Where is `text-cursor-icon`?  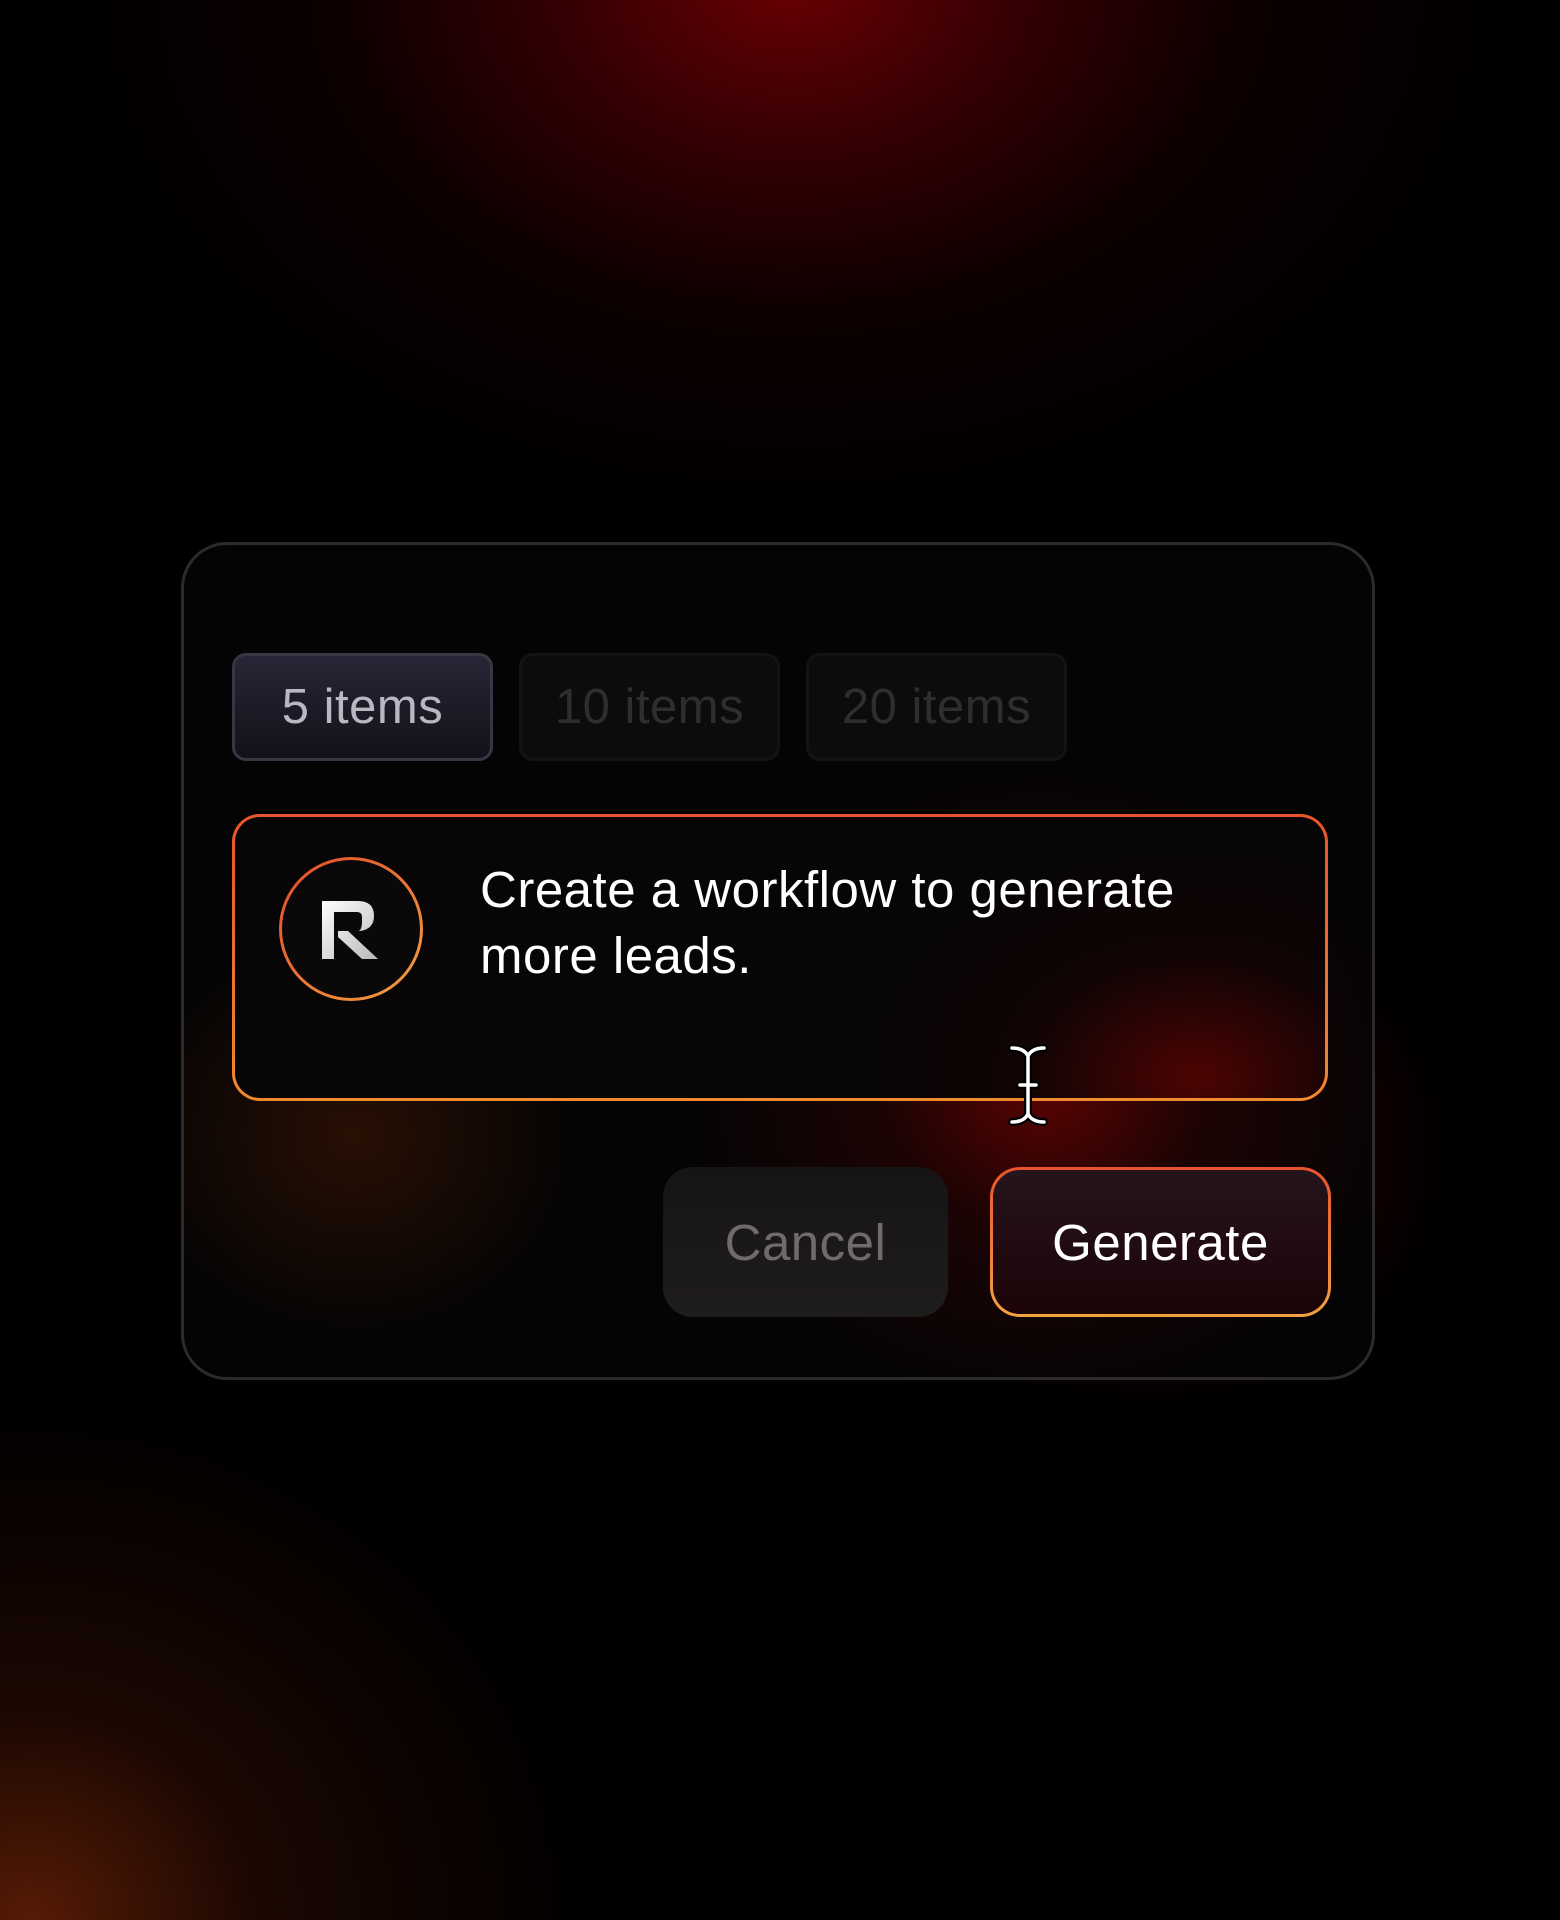
text-cursor-icon is located at coordinates (1028, 1085).